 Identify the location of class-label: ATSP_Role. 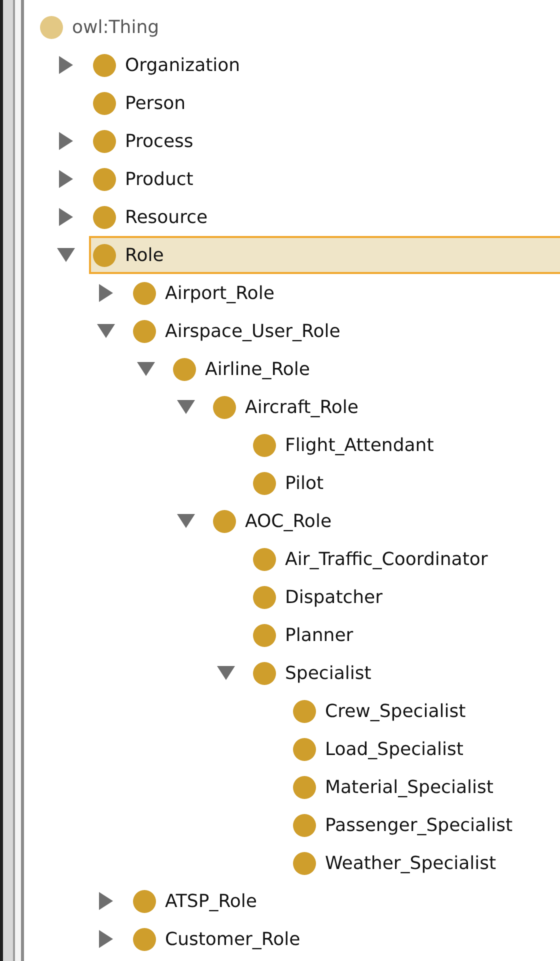
(211, 901).